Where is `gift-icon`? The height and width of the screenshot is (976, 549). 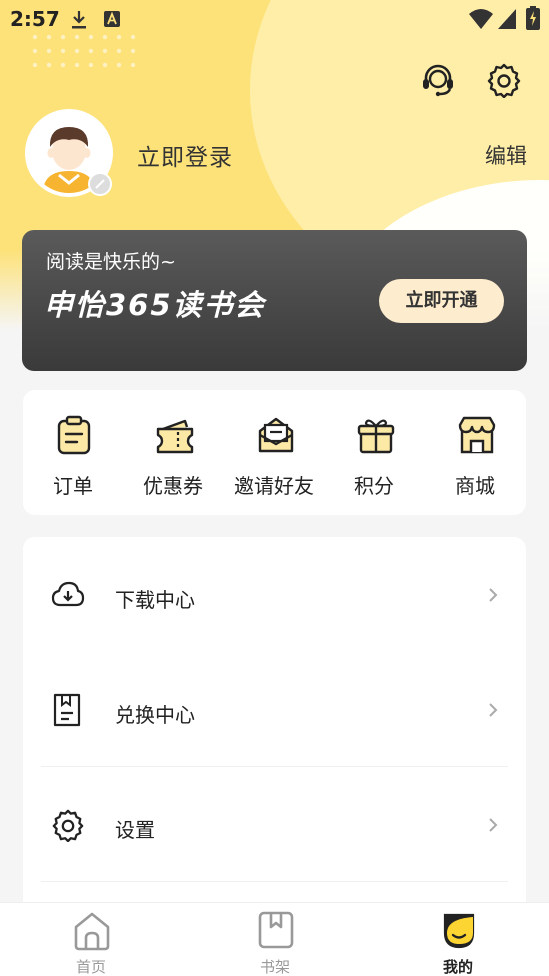 gift-icon is located at coordinates (376, 436).